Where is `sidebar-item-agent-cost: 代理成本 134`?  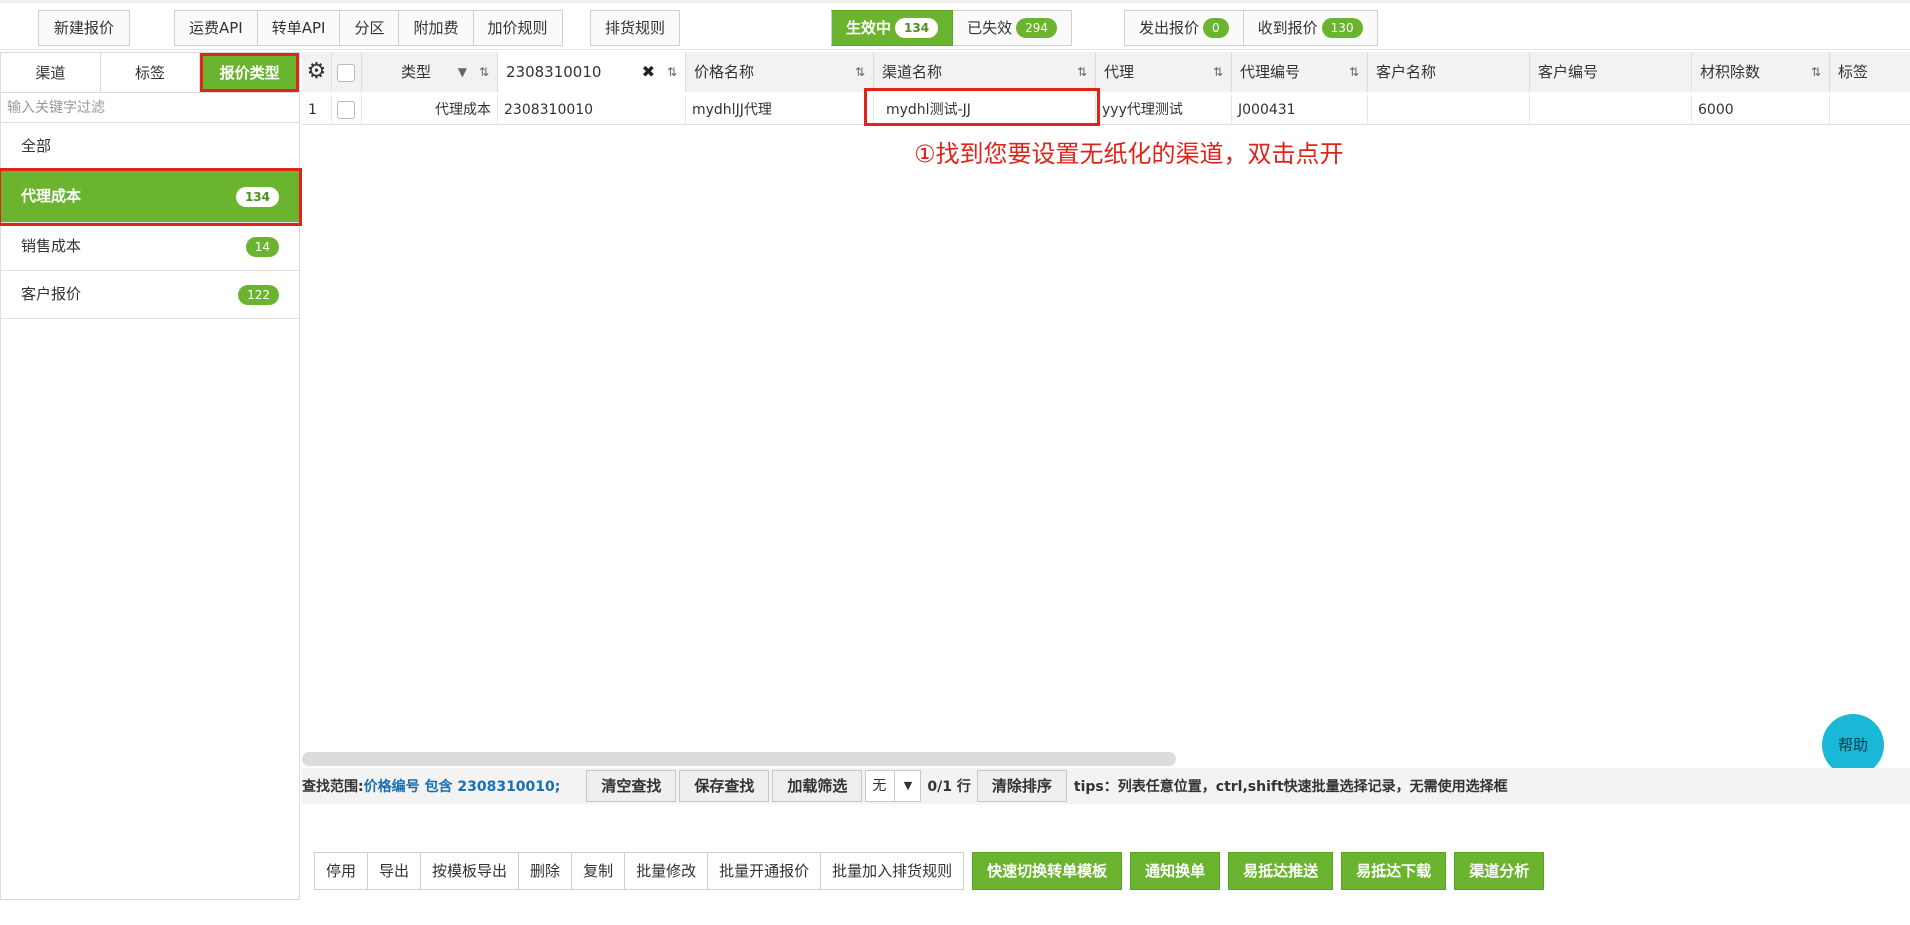 sidebar-item-agent-cost: 代理成本 134 is located at coordinates (151, 197).